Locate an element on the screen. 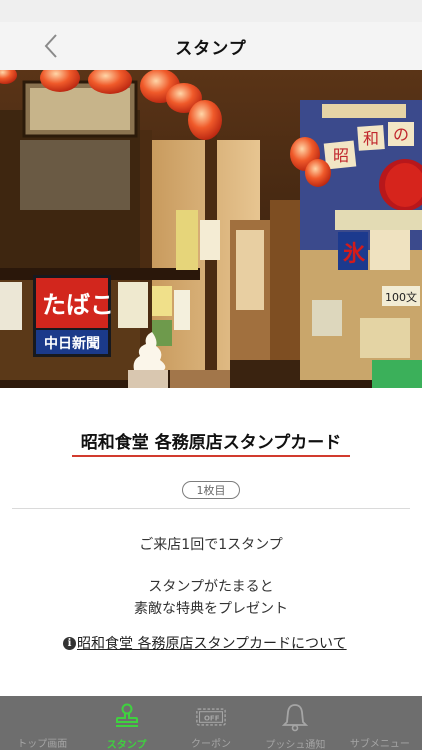  sign-ice: 氷 is located at coordinates (354, 254).